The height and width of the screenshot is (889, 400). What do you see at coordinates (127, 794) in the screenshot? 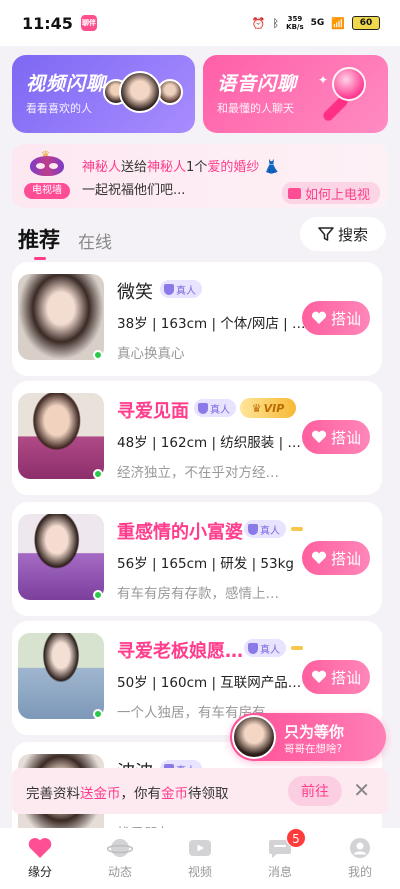
I see `reward-text: 完善资料送金币，你有金币待领取` at bounding box center [127, 794].